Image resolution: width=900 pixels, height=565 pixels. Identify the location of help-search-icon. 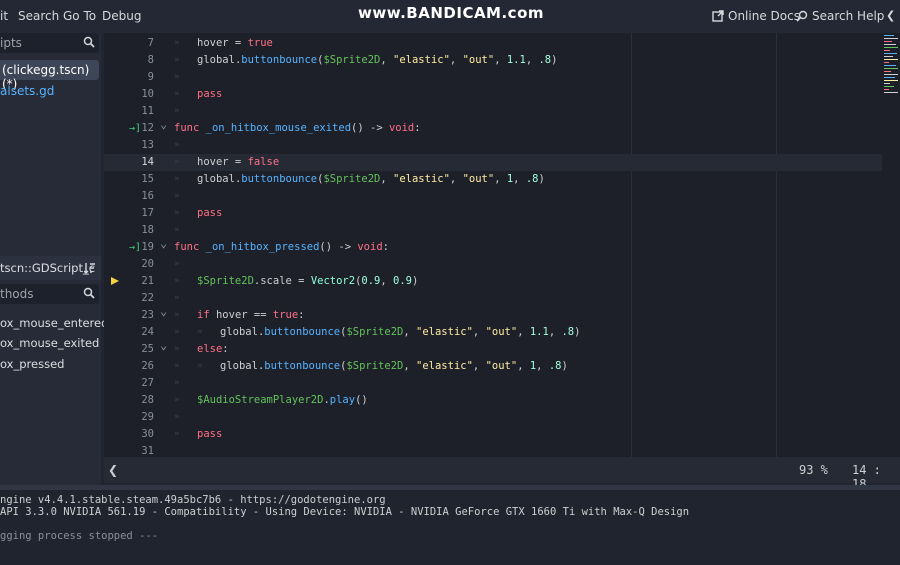
(802, 16).